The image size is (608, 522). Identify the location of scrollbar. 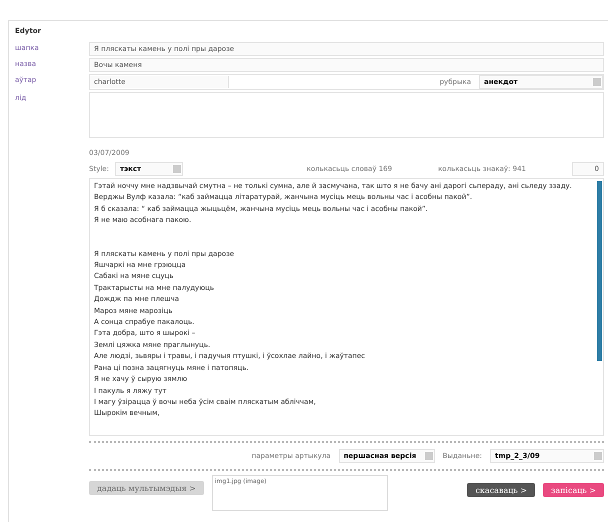
(599, 271).